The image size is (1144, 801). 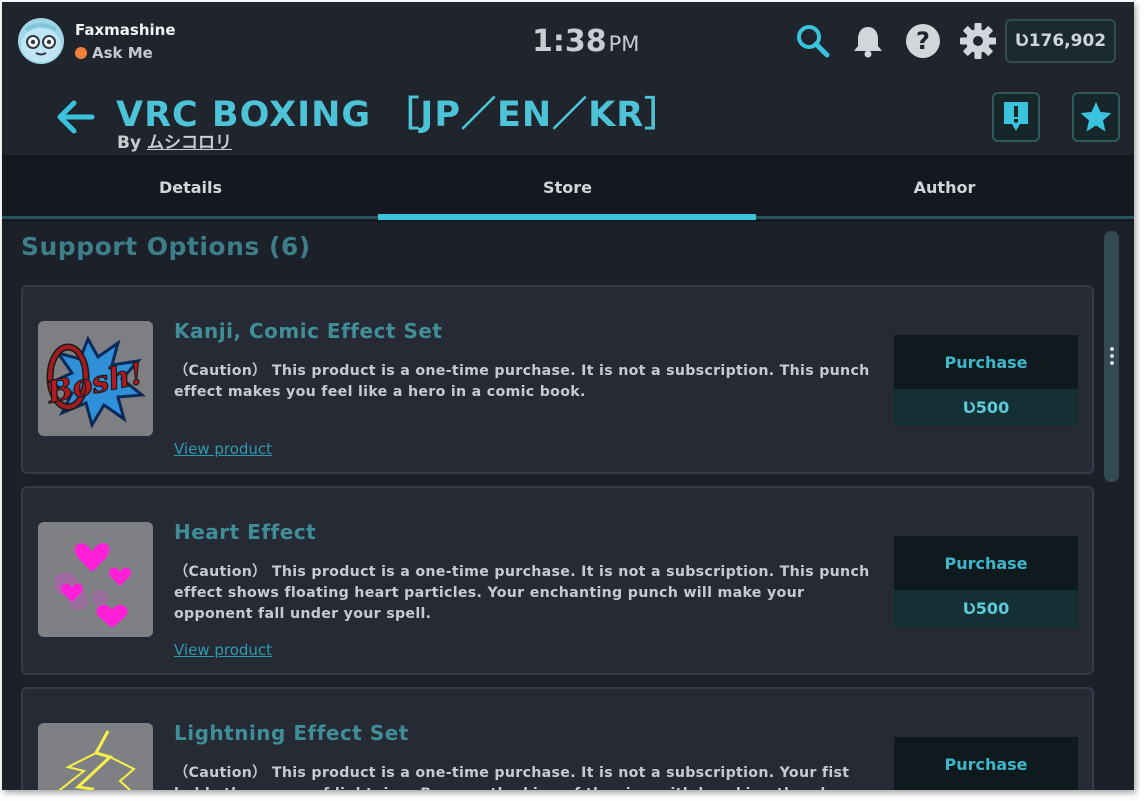 What do you see at coordinates (125, 30) in the screenshot?
I see `user-name: Faxmashine` at bounding box center [125, 30].